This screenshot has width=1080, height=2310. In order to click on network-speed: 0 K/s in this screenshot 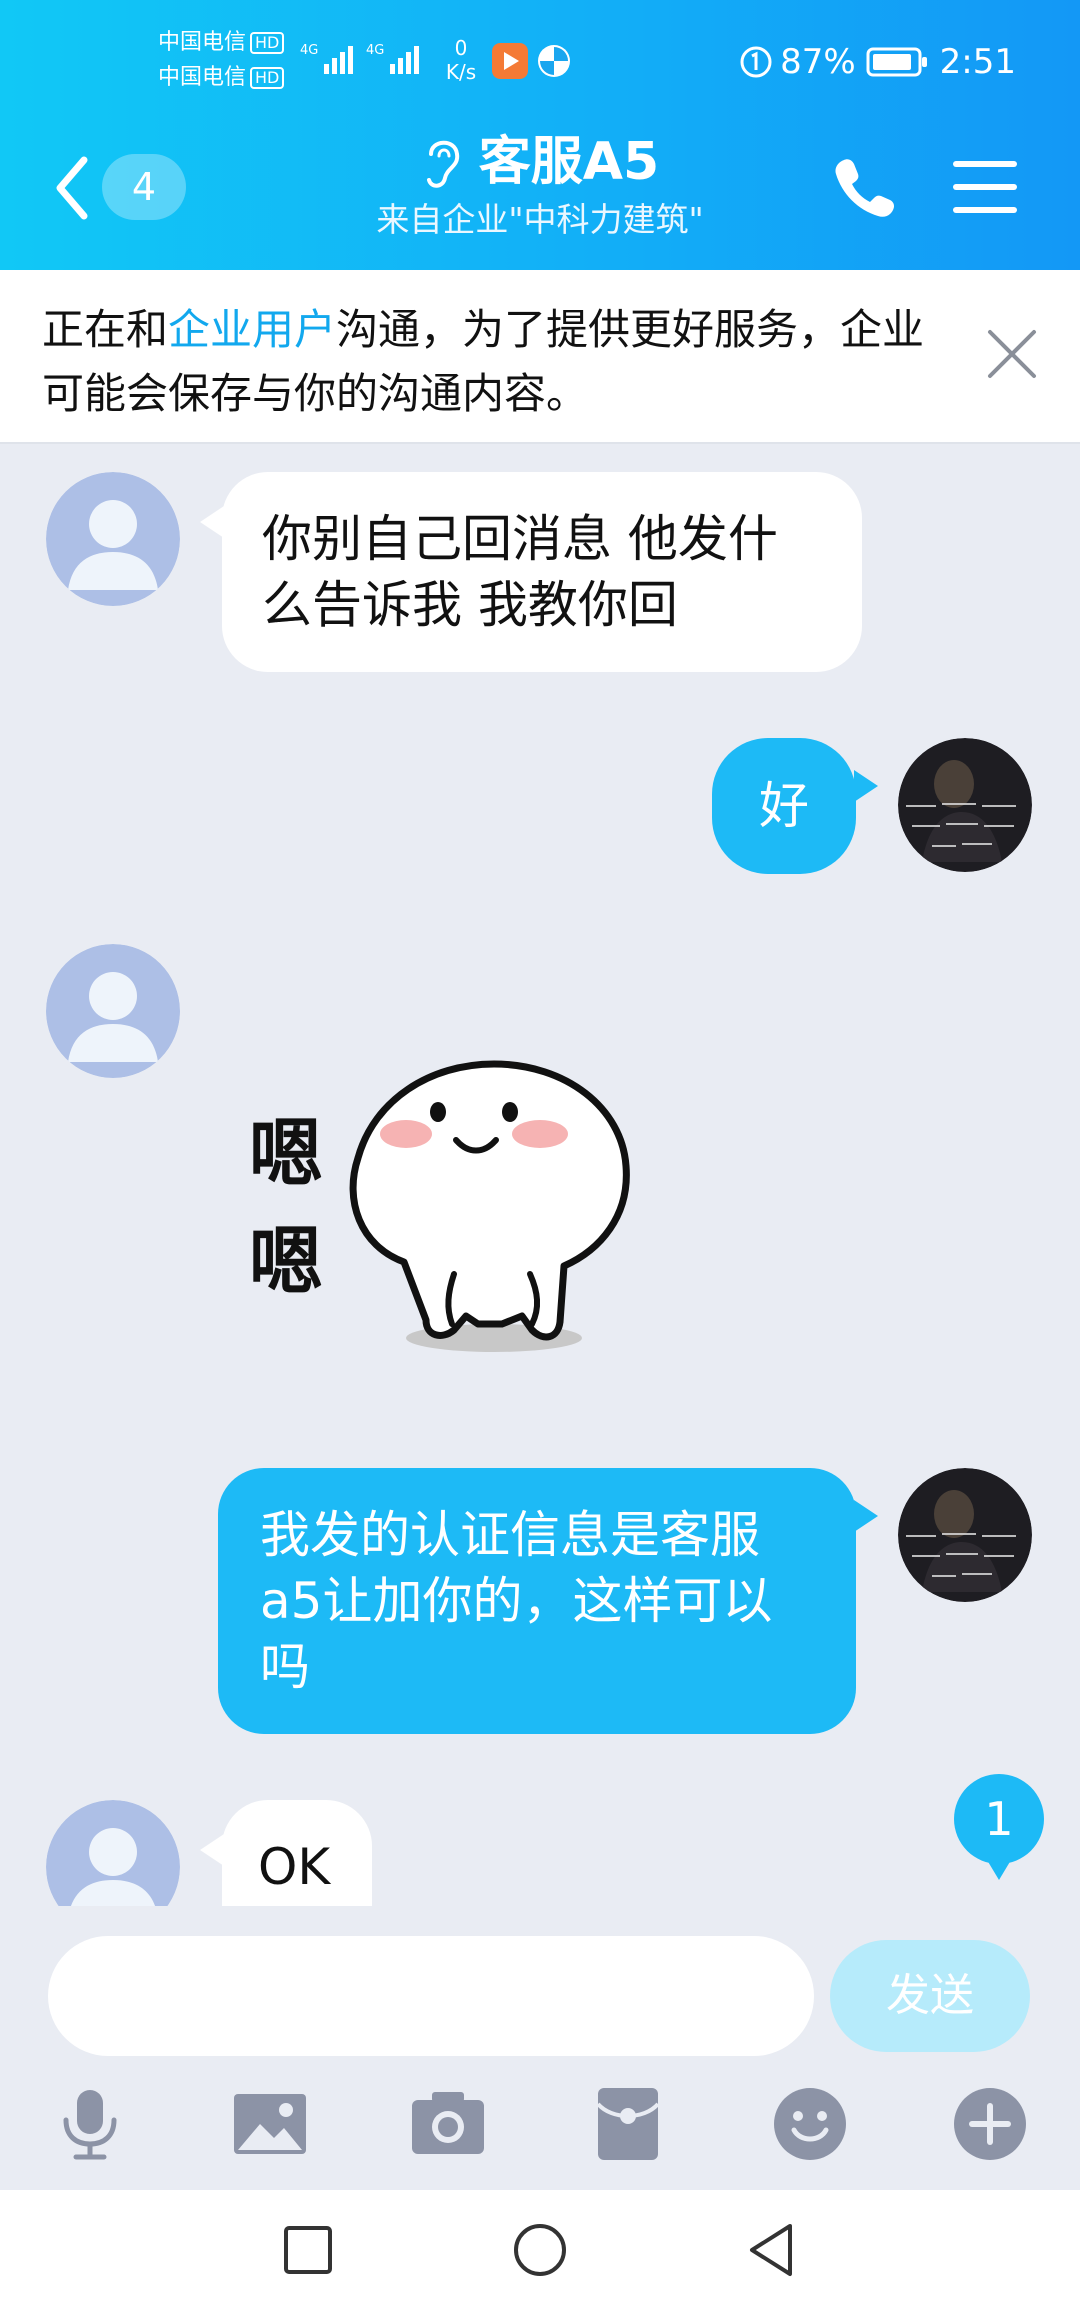, I will do `click(461, 60)`.